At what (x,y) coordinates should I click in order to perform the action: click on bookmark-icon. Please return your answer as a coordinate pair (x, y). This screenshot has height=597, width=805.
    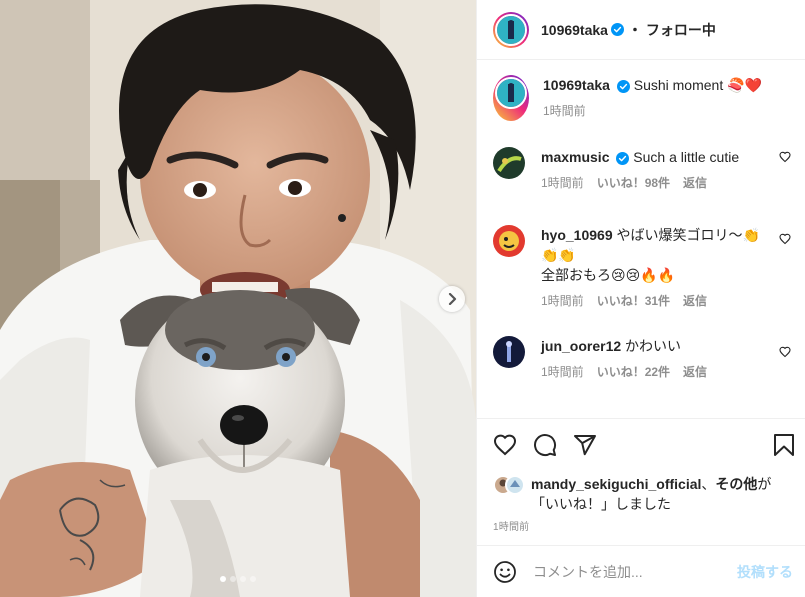
    Looking at the image, I should click on (784, 445).